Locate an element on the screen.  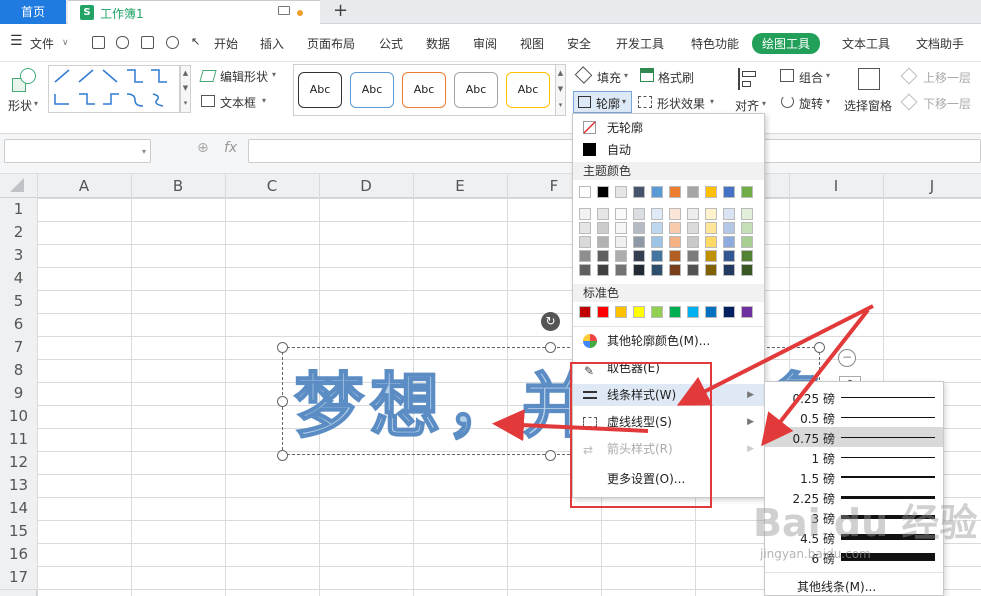
style-sample-gold: Abc is located at coordinates (528, 90).